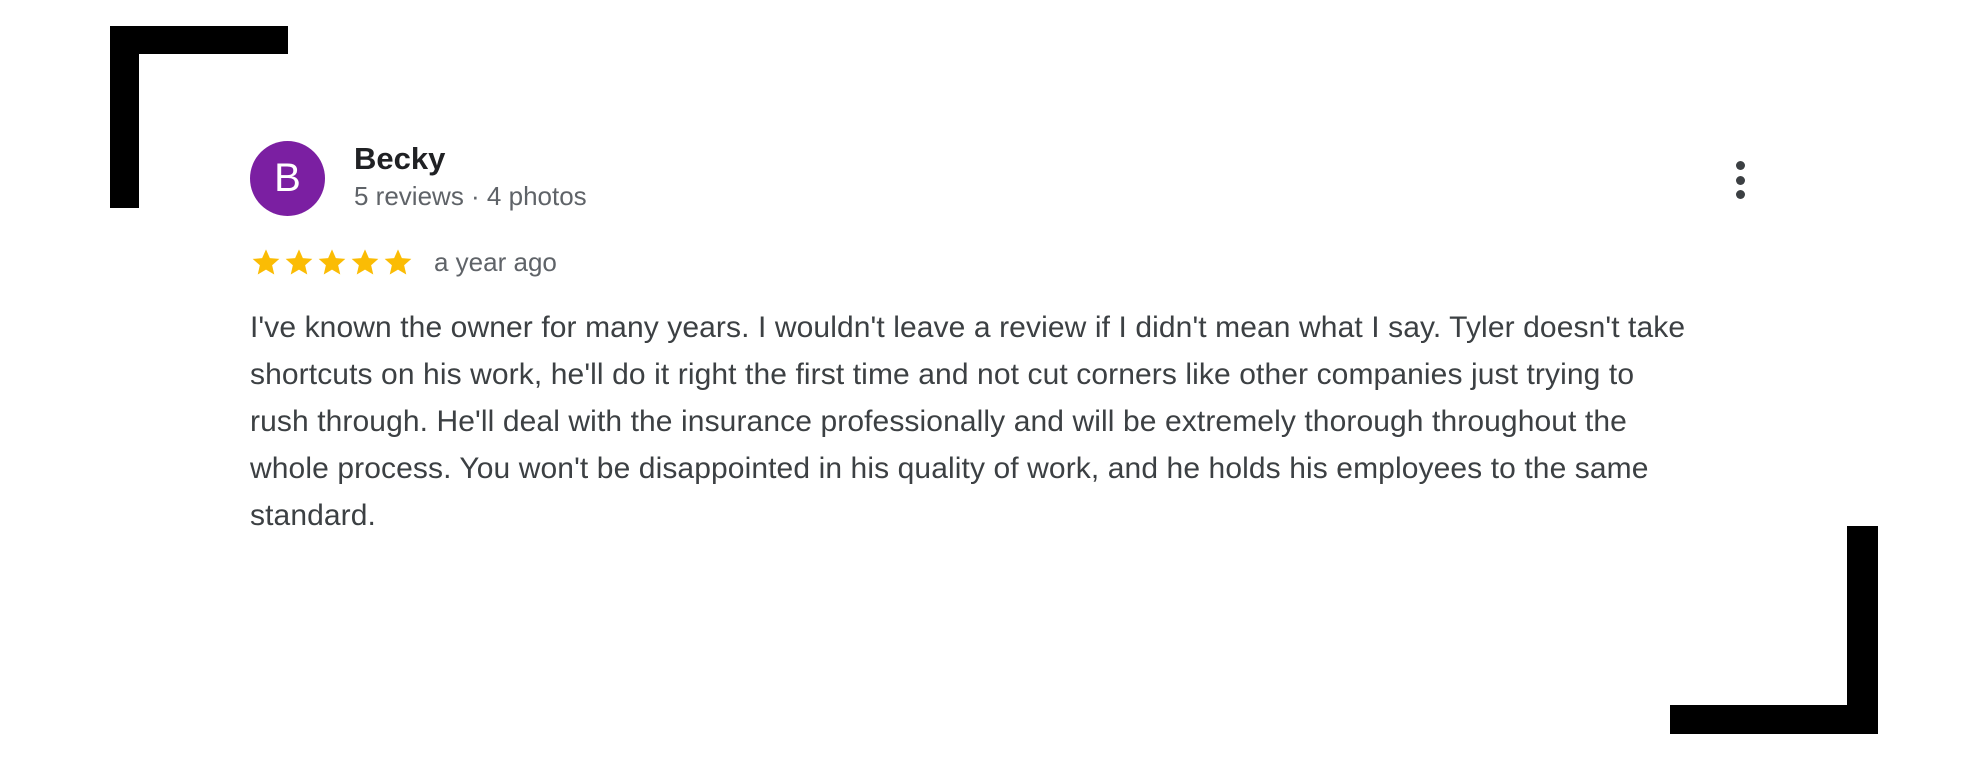 The width and height of the screenshot is (1986, 758). I want to click on avatar: B, so click(287, 178).